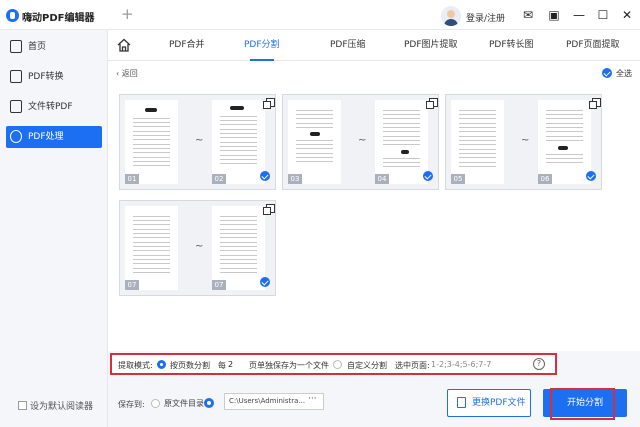 Image resolution: width=640 pixels, height=427 pixels. I want to click on page-thumbnail: 05, so click(477, 142).